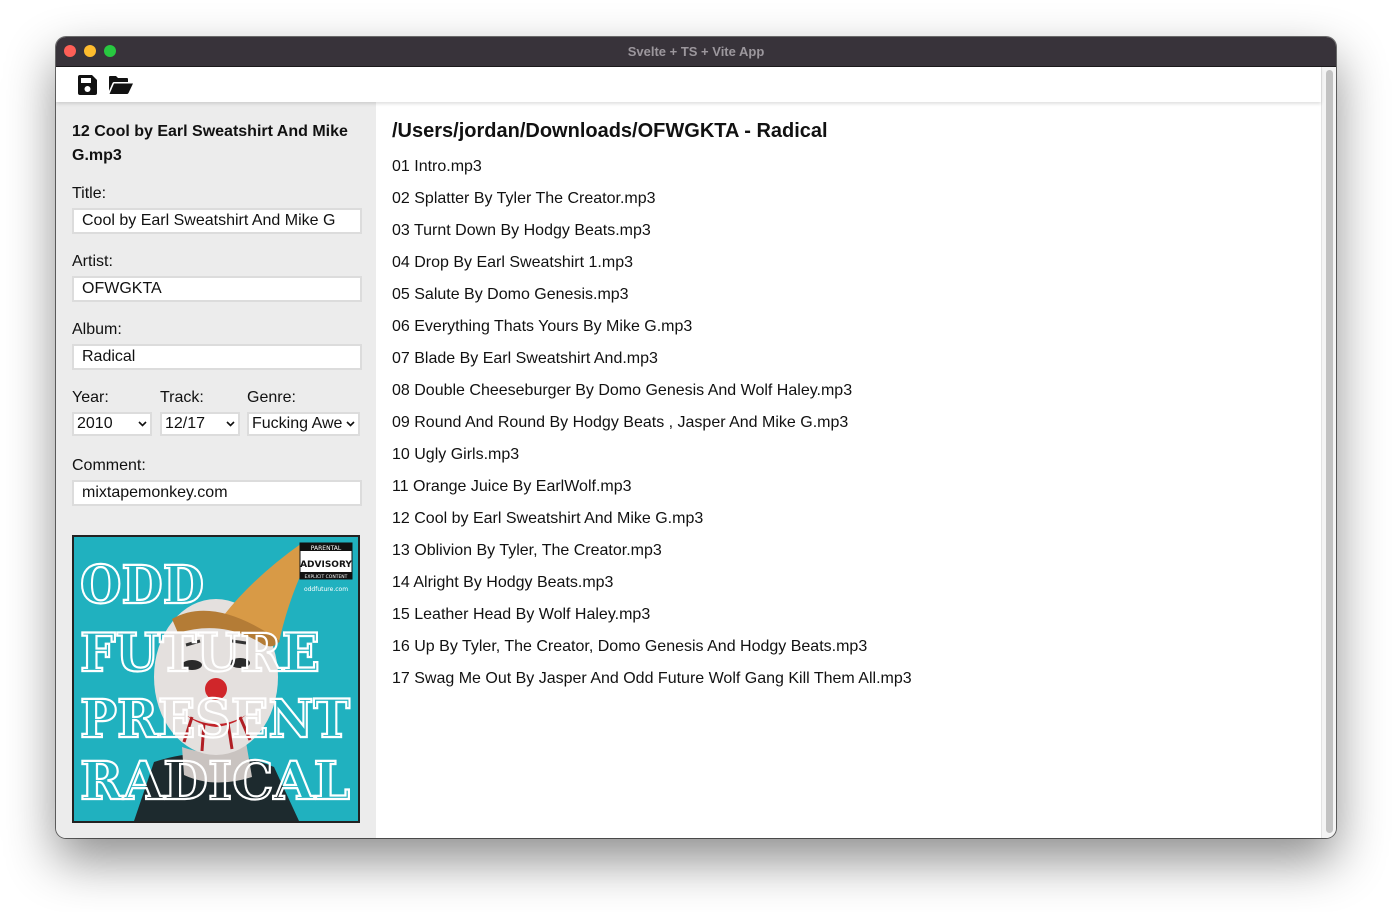 The image size is (1392, 912). I want to click on album-title-line-2: FUTURE, so click(200, 653).